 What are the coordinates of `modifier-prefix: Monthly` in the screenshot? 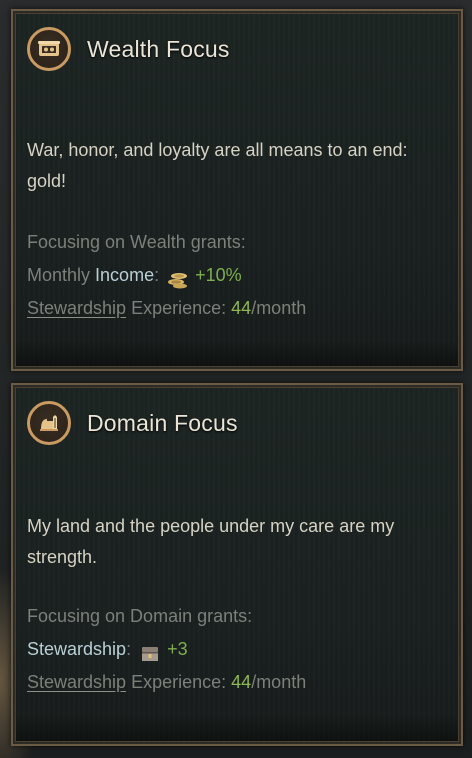 It's located at (59, 275).